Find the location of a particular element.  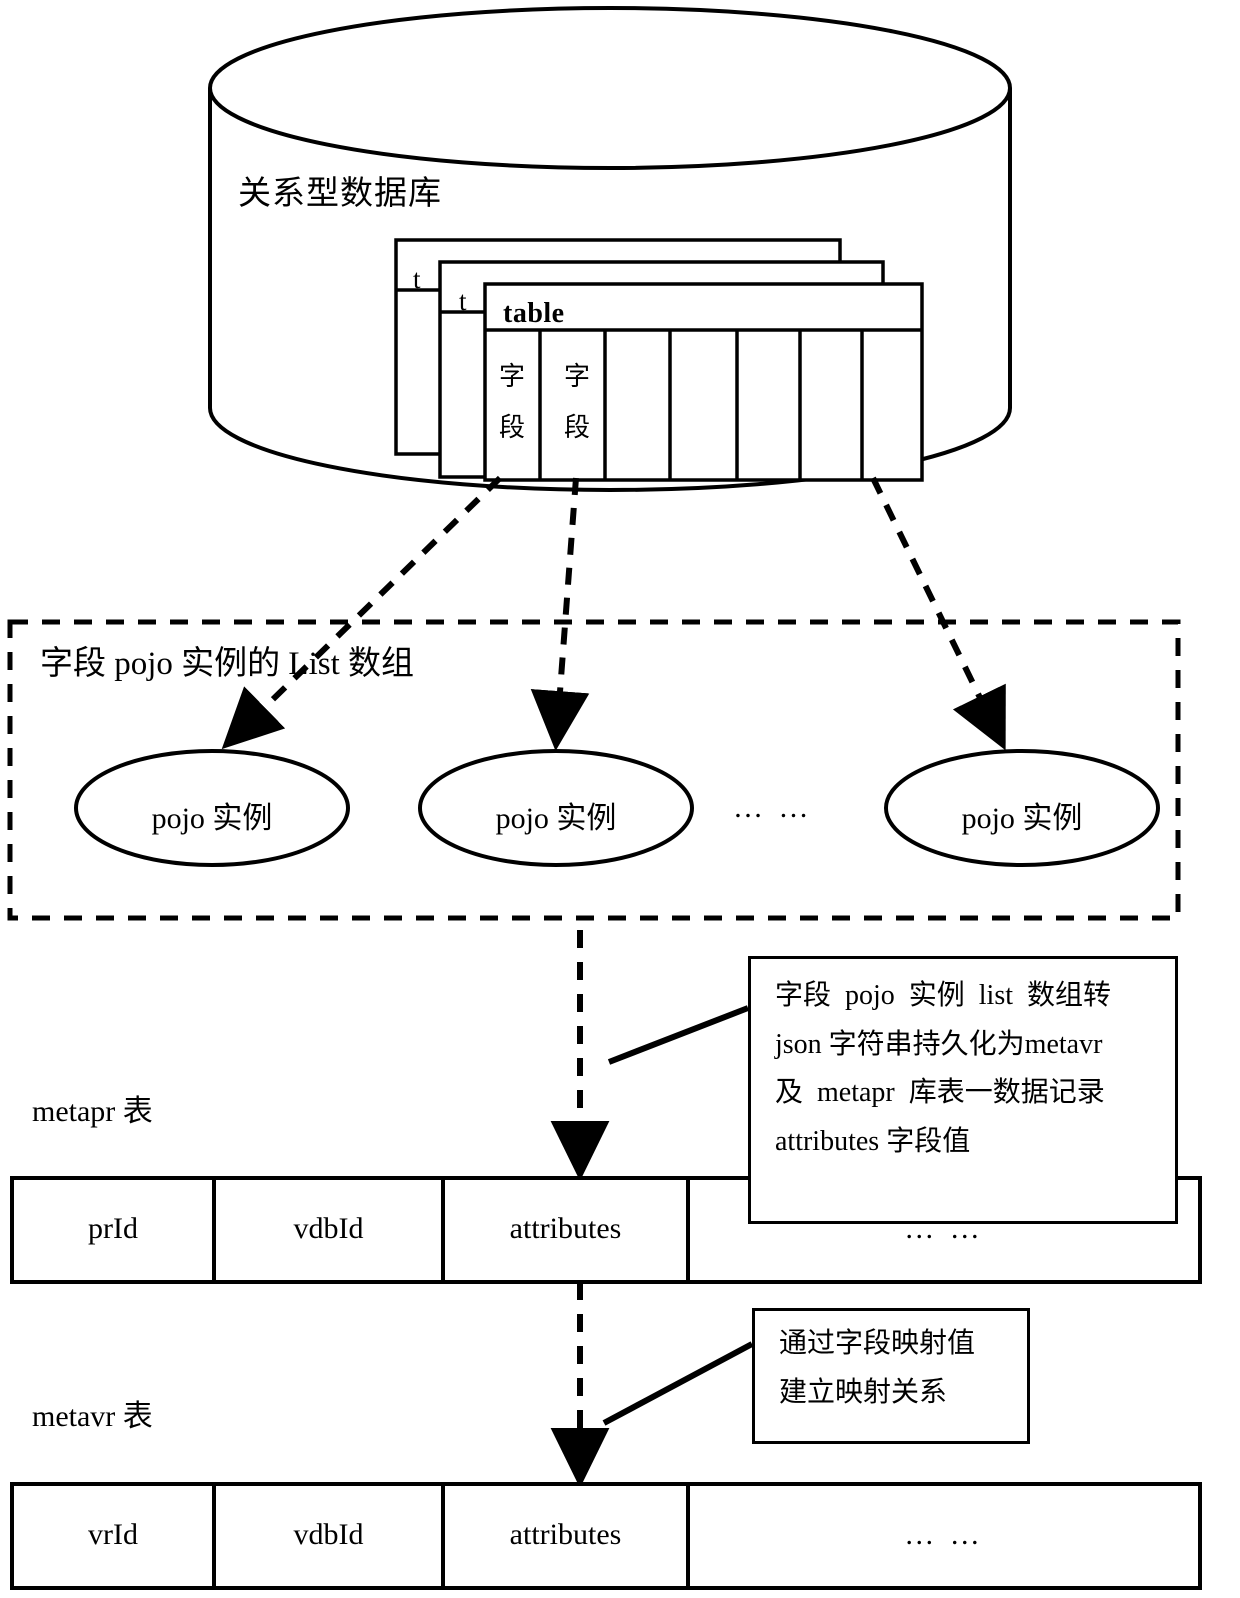

leader-line-persist-note is located at coordinates (678, 1035).